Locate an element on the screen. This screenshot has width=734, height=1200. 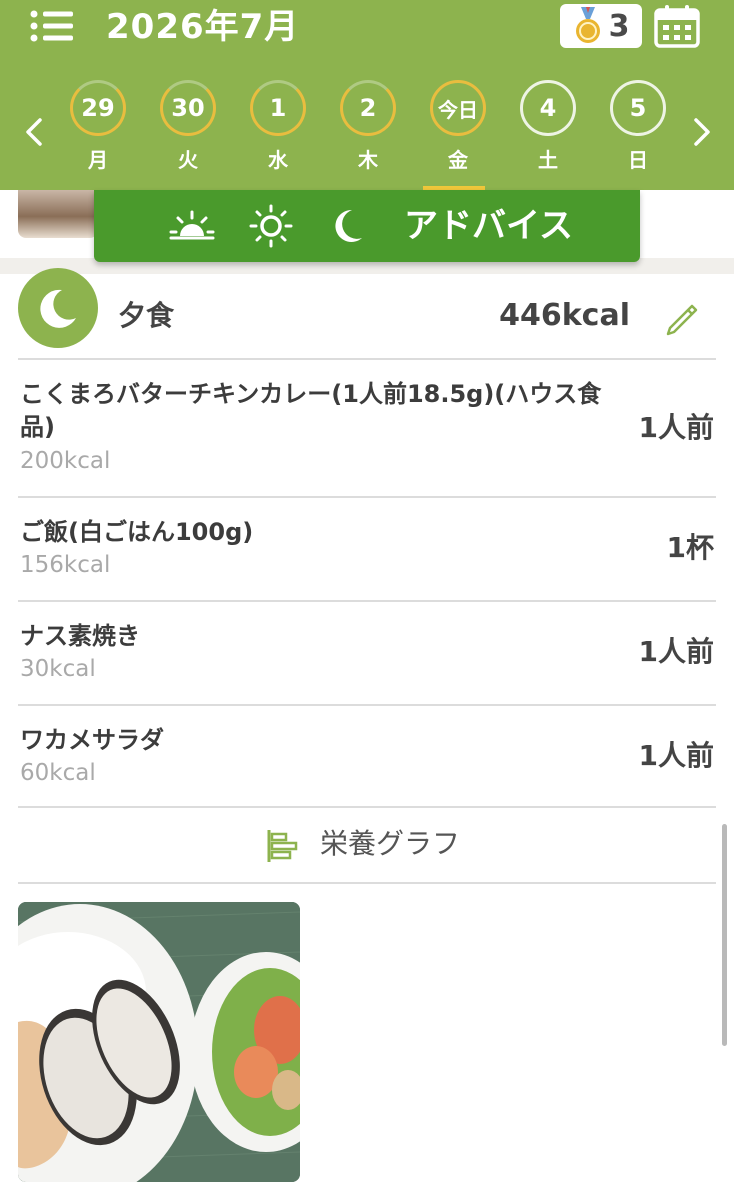
day-label: 日 is located at coordinates (638, 160).